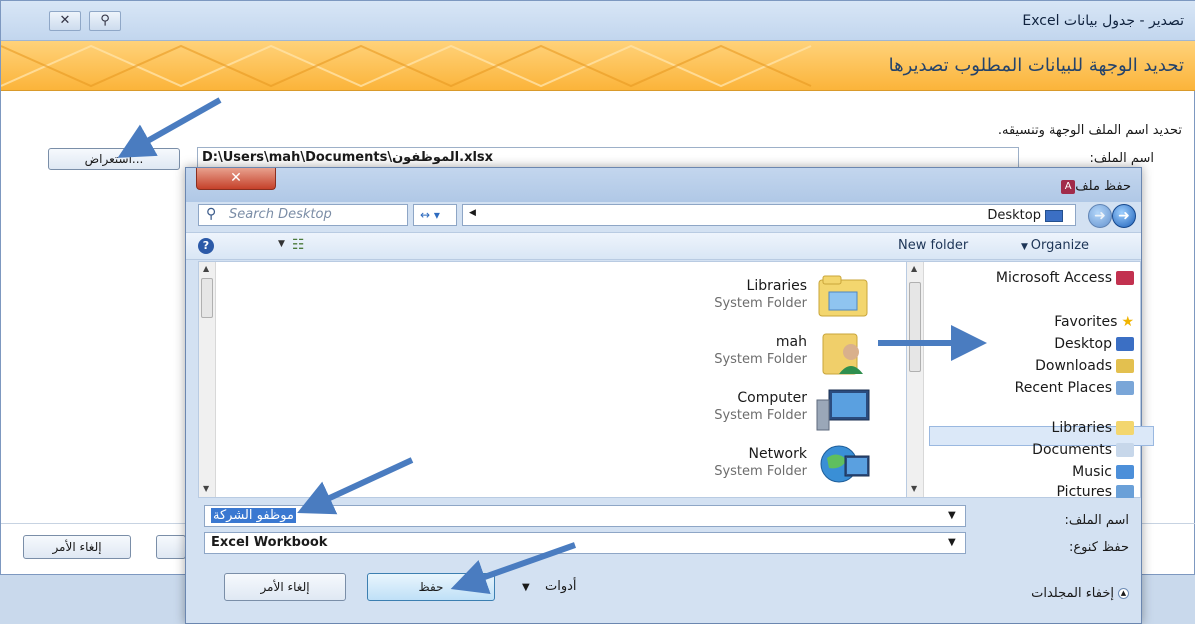  What do you see at coordinates (777, 454) in the screenshot?
I see `file-name: Network` at bounding box center [777, 454].